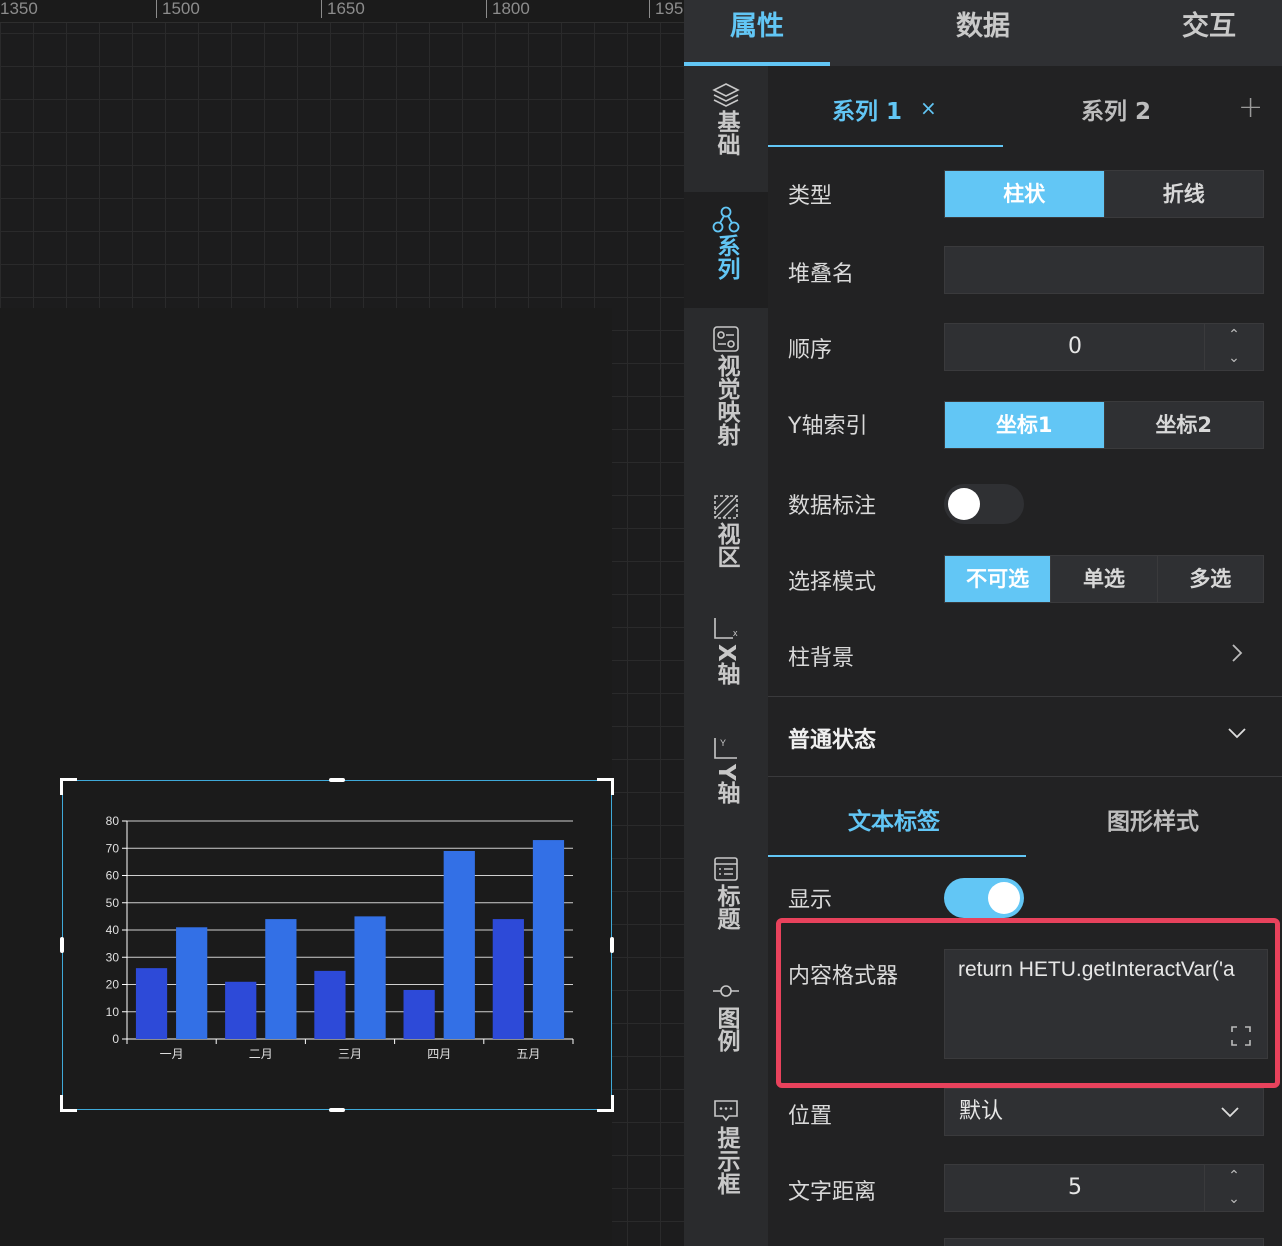  I want to click on resize-handle-bottom-left, so click(68, 1103).